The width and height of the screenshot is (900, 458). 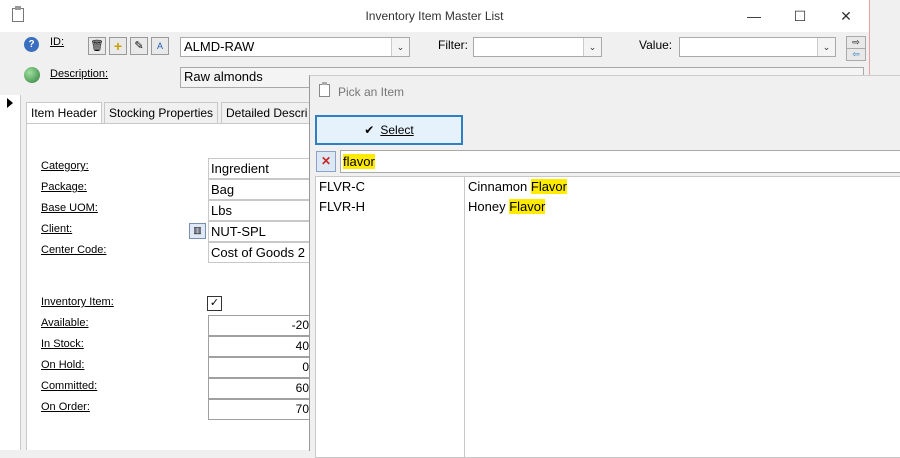 What do you see at coordinates (499, 186) in the screenshot?
I see `result-description-prefix: Cinnamon` at bounding box center [499, 186].